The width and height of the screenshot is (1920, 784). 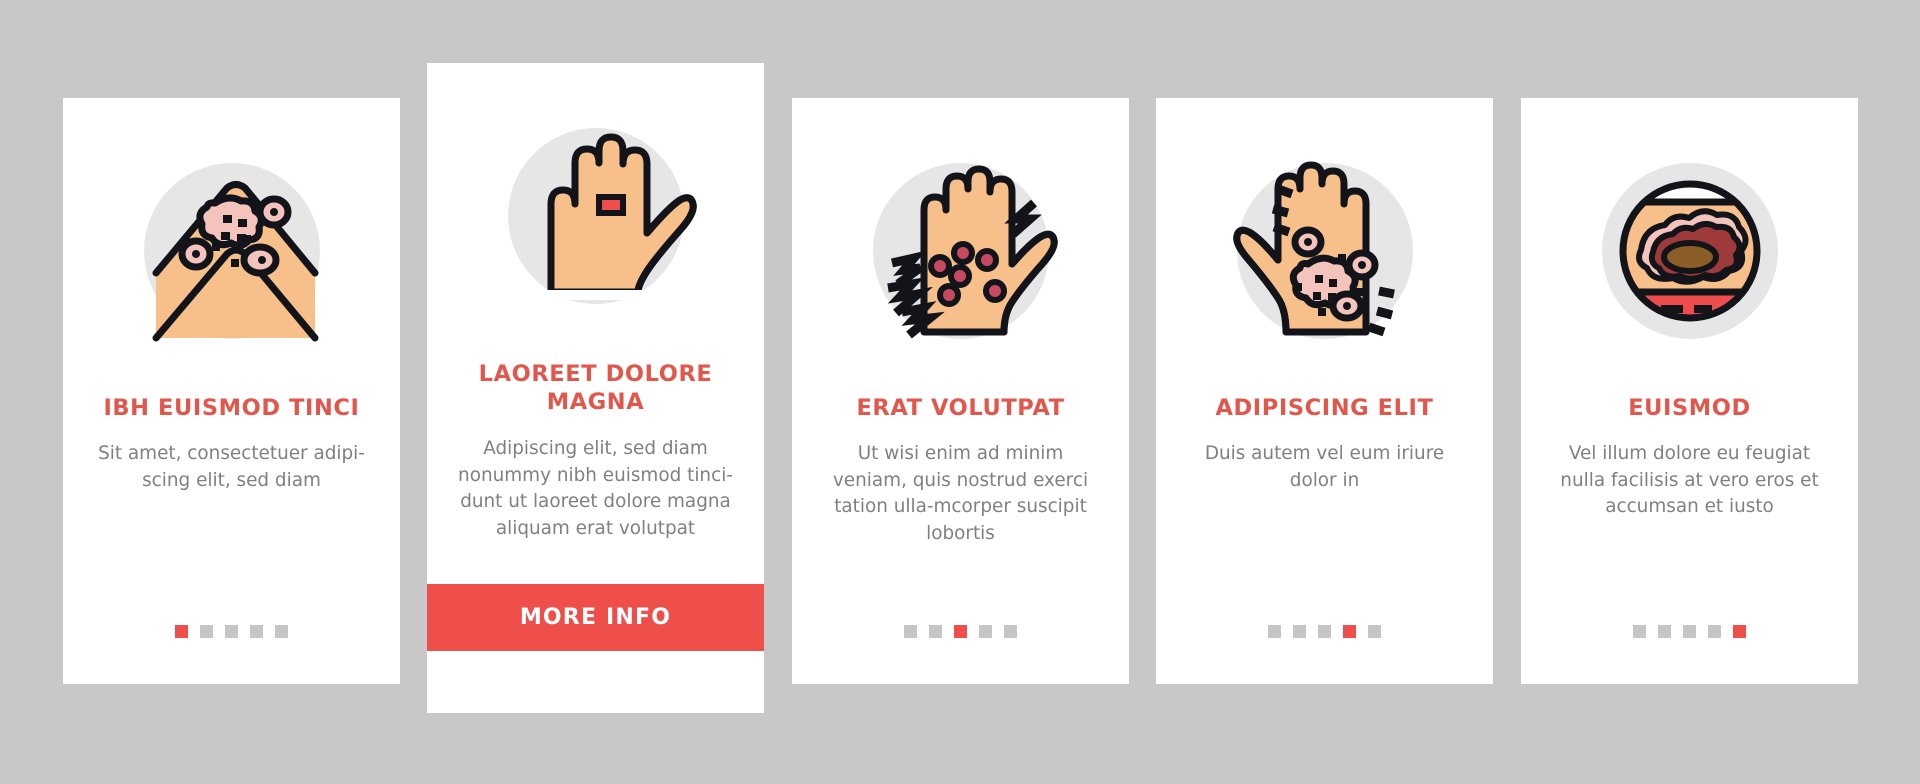 What do you see at coordinates (1324, 408) in the screenshot?
I see `card-title: ADIPISCING ELIT` at bounding box center [1324, 408].